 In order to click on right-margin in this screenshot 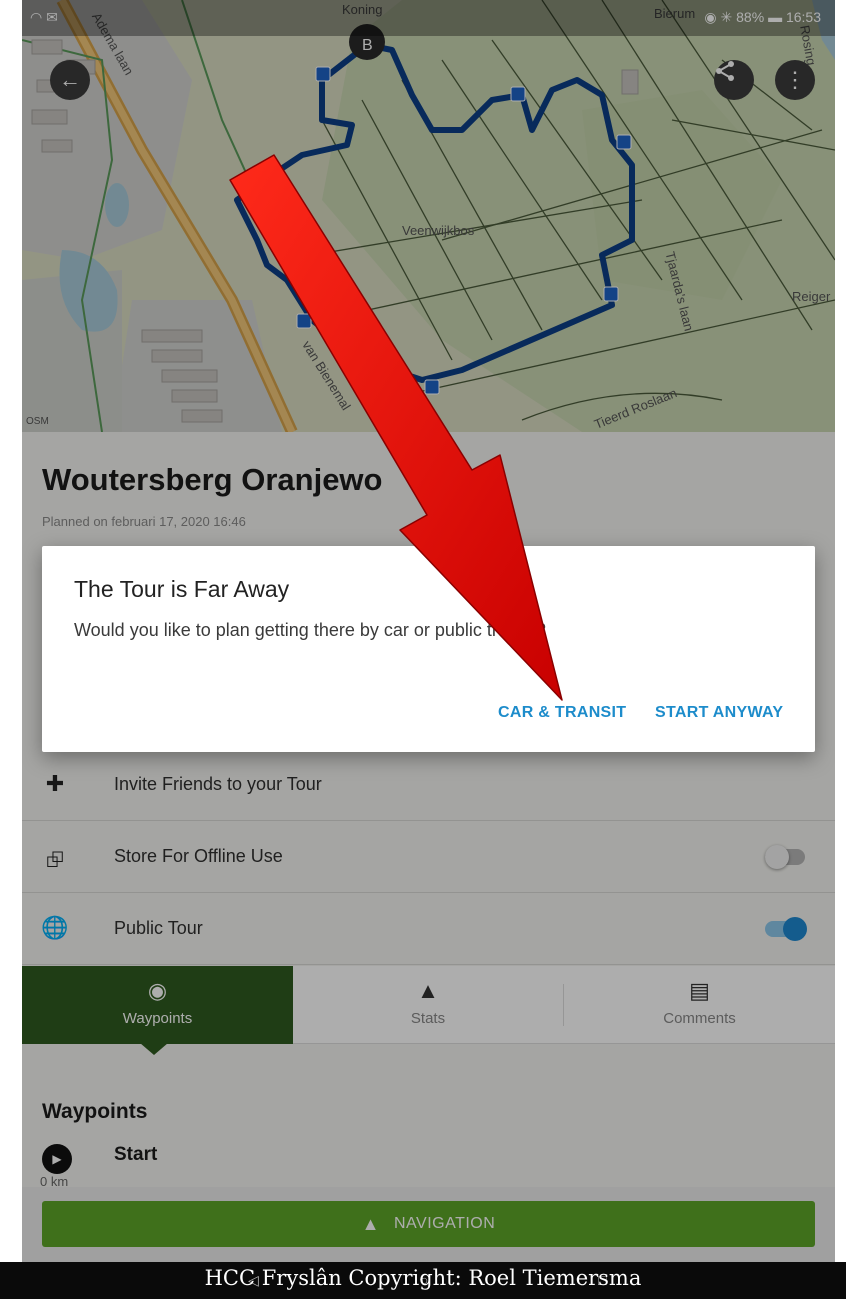, I will do `click(840, 631)`.